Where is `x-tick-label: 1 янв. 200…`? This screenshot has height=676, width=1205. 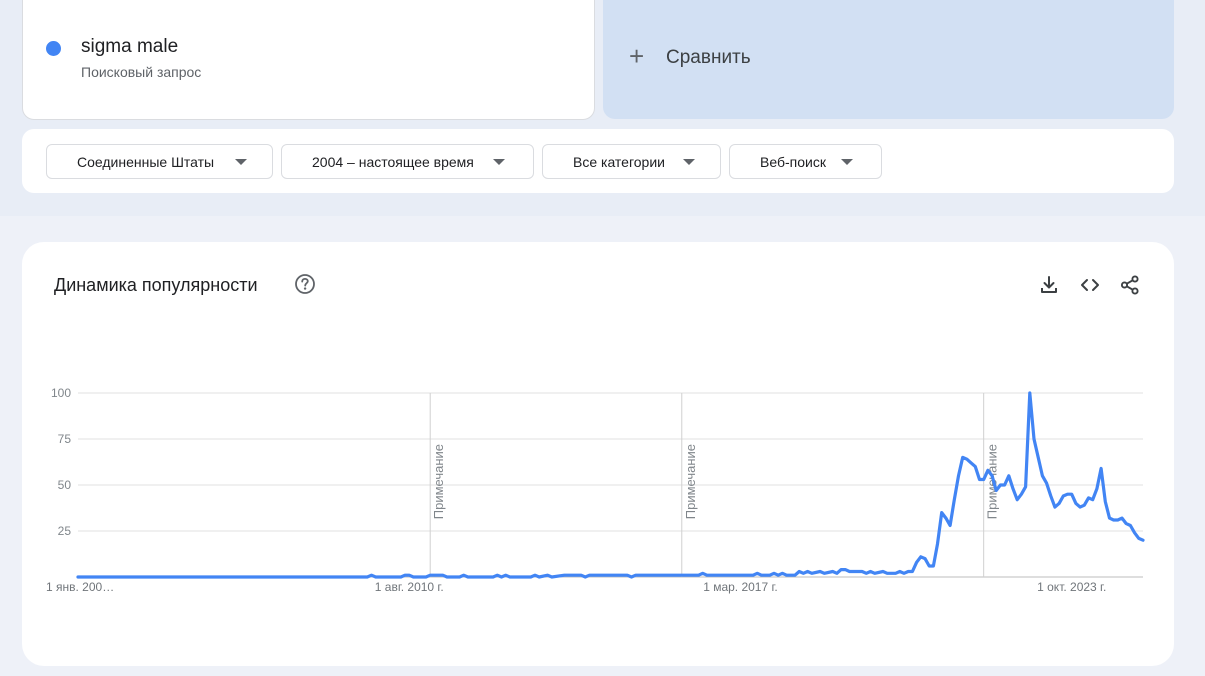 x-tick-label: 1 янв. 200… is located at coordinates (80, 587).